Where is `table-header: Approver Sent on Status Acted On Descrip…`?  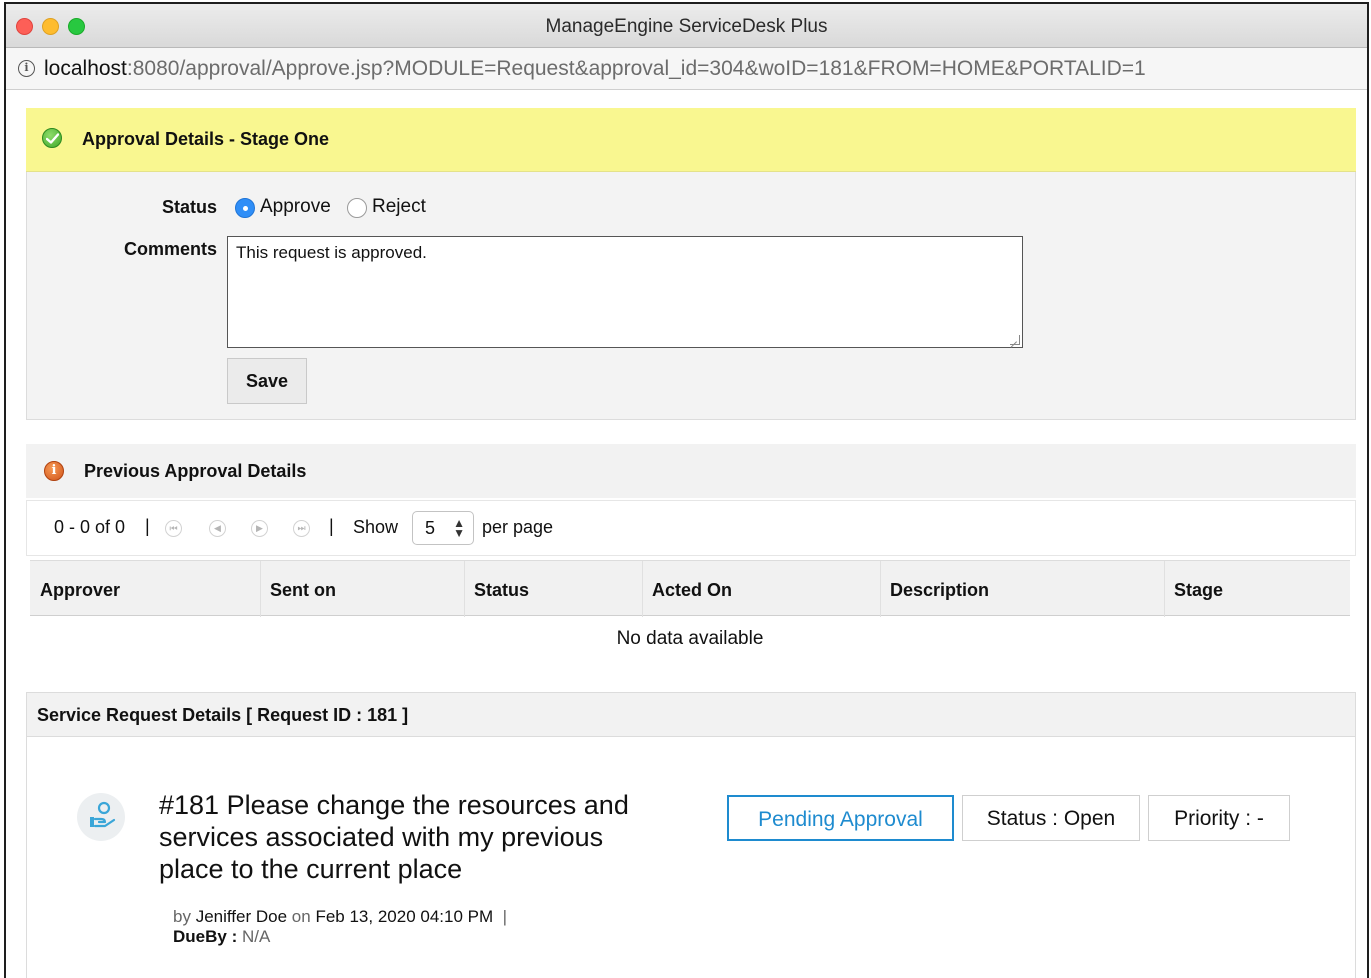
table-header: Approver Sent on Status Acted On Descrip… is located at coordinates (690, 588).